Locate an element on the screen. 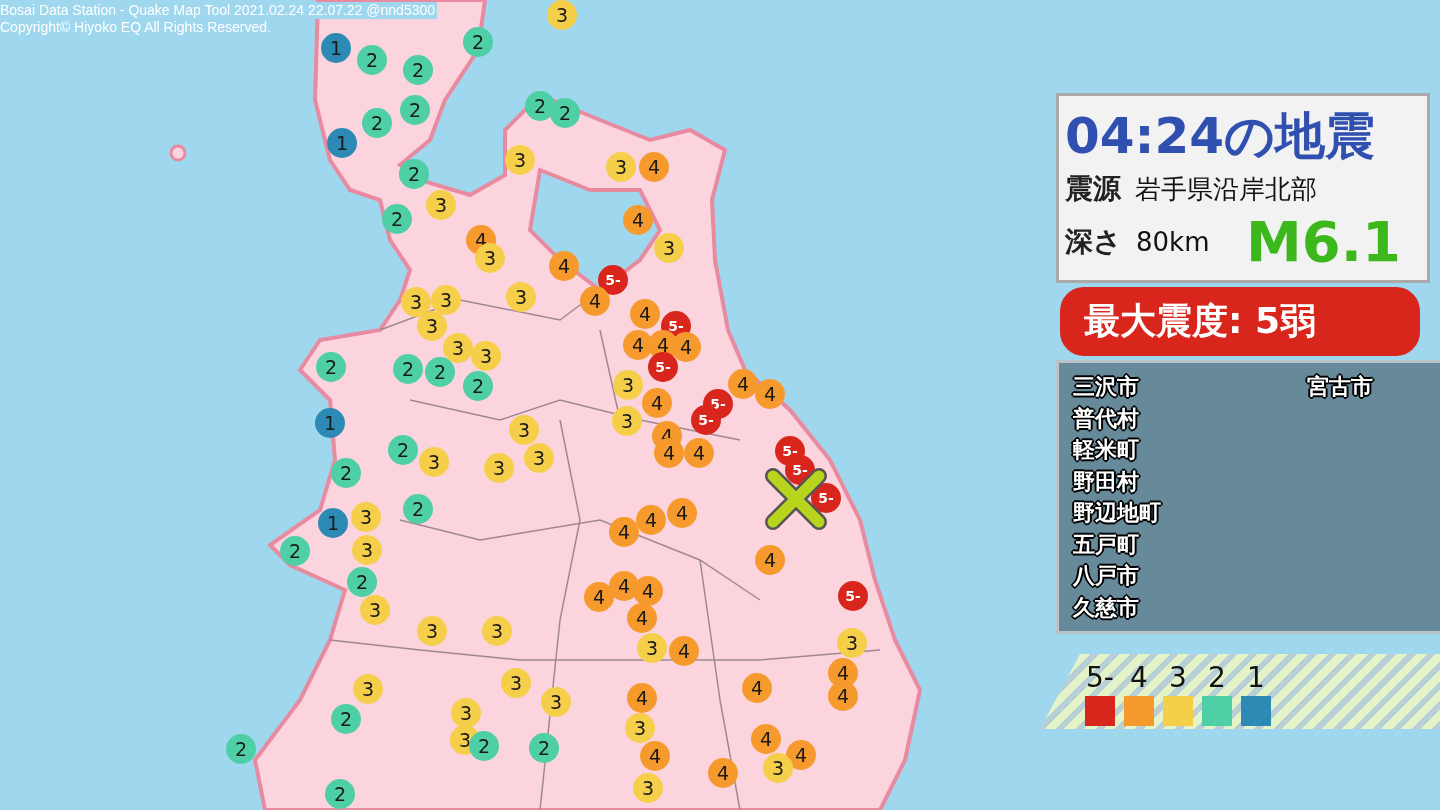 Image resolution: width=1440 pixels, height=810 pixels. area-name: 宮古市 is located at coordinates (1340, 387).